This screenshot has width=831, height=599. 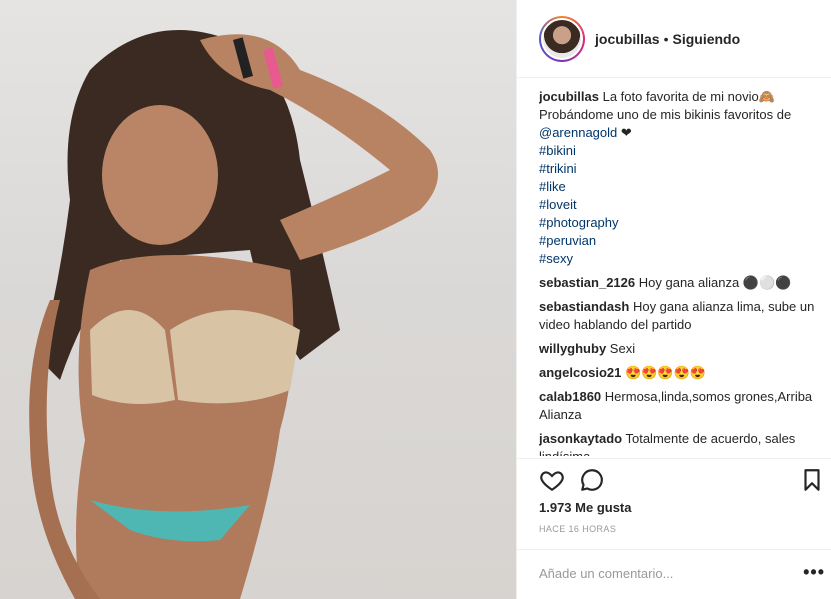 I want to click on comment-input-bar: Añade un comentario... •••, so click(x=674, y=574).